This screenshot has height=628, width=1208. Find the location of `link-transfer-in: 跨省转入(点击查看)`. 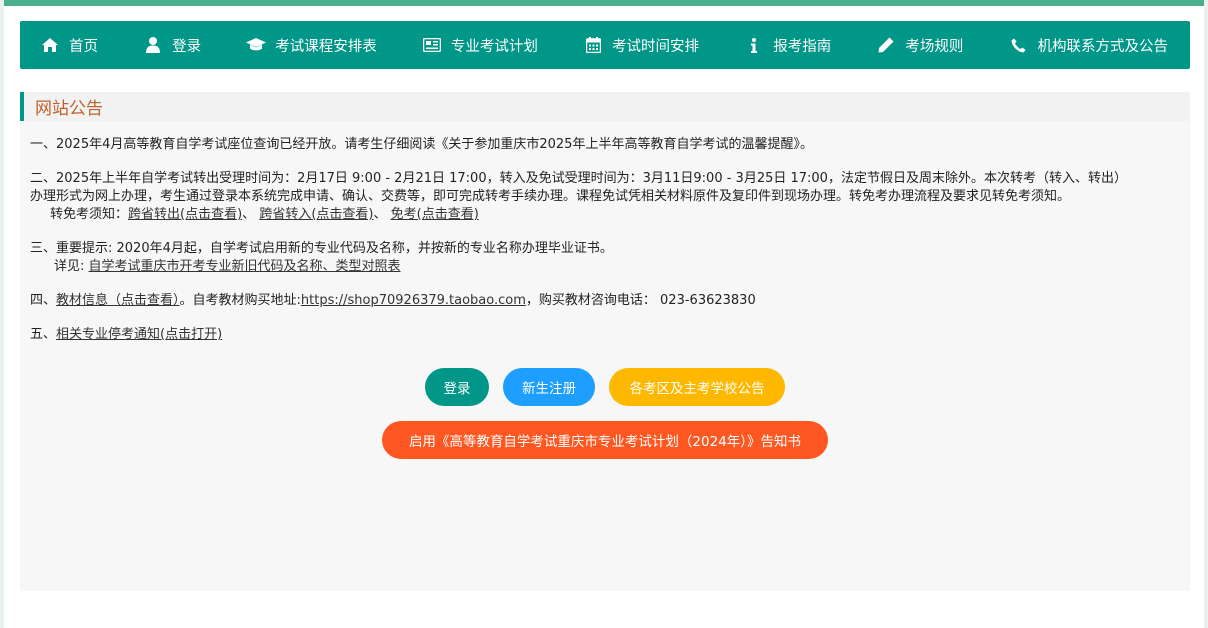

link-transfer-in: 跨省转入(点击查看) is located at coordinates (316, 214).